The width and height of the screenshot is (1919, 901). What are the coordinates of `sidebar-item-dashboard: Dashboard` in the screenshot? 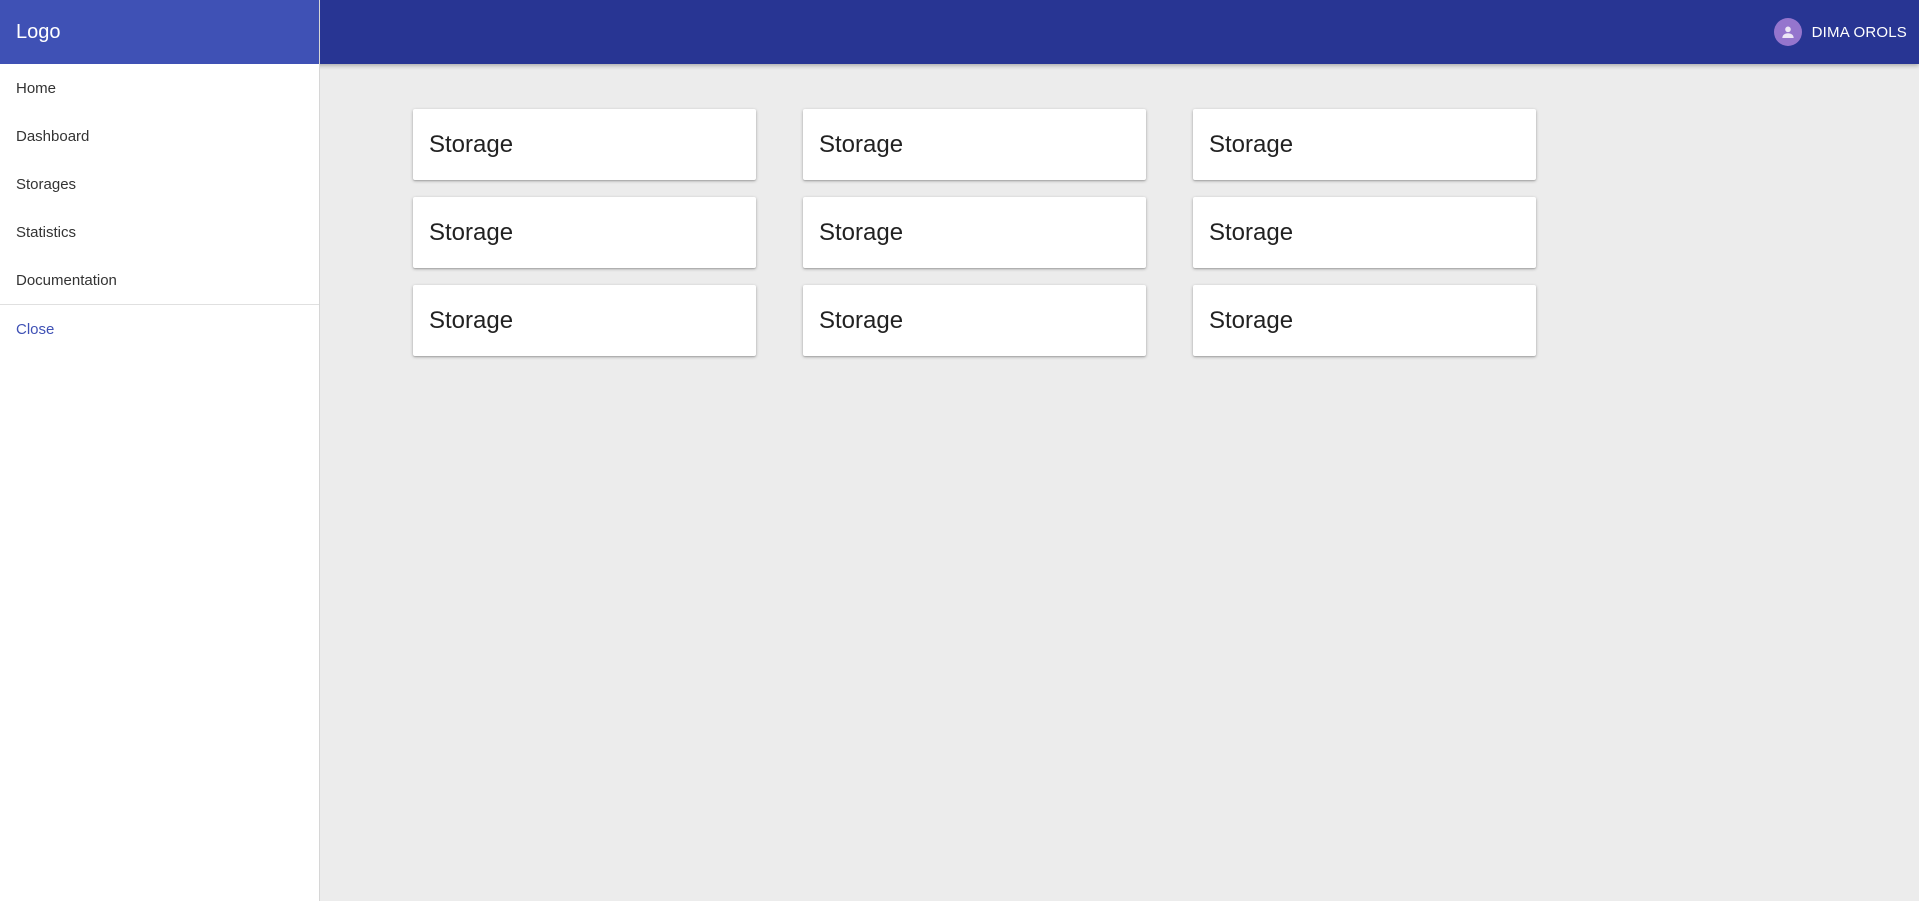 It's located at (159, 136).